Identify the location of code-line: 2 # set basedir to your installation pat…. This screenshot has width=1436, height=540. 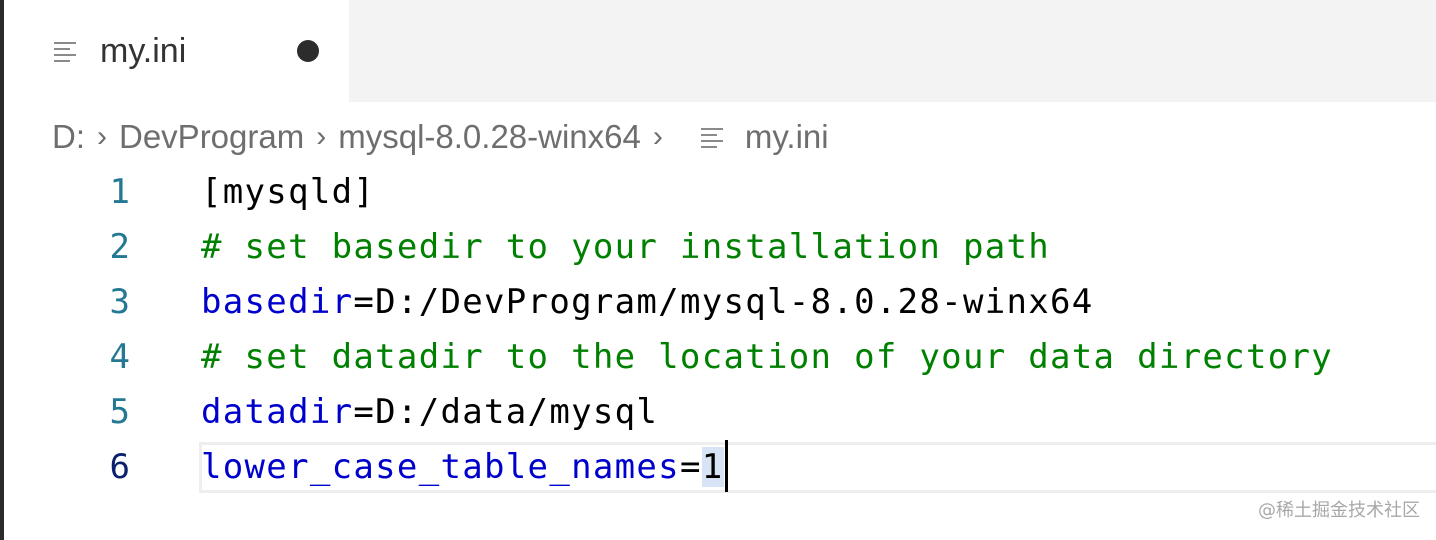
(718, 247).